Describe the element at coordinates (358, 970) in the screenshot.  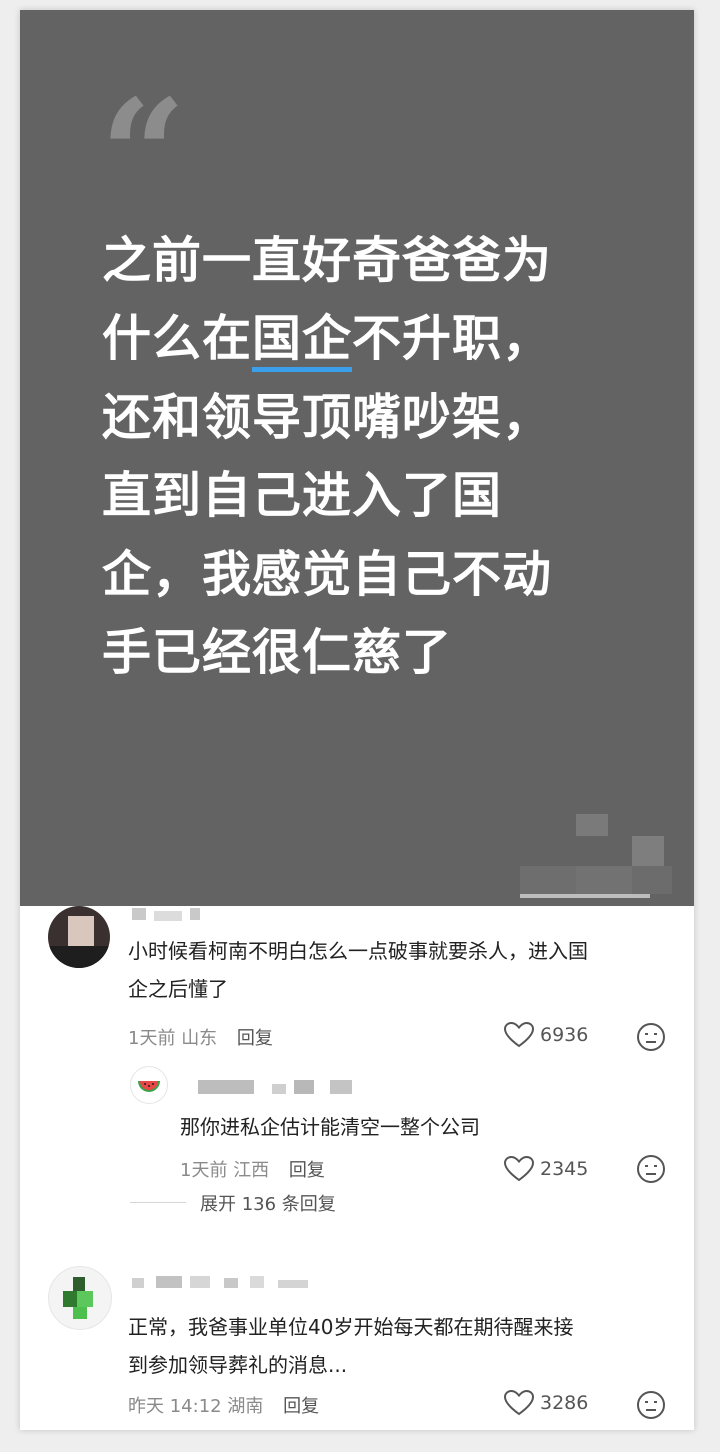
I see `comment-text: 小时候看柯南不明白怎么一点破事就要杀人，进入国 企之后懂了` at that location.